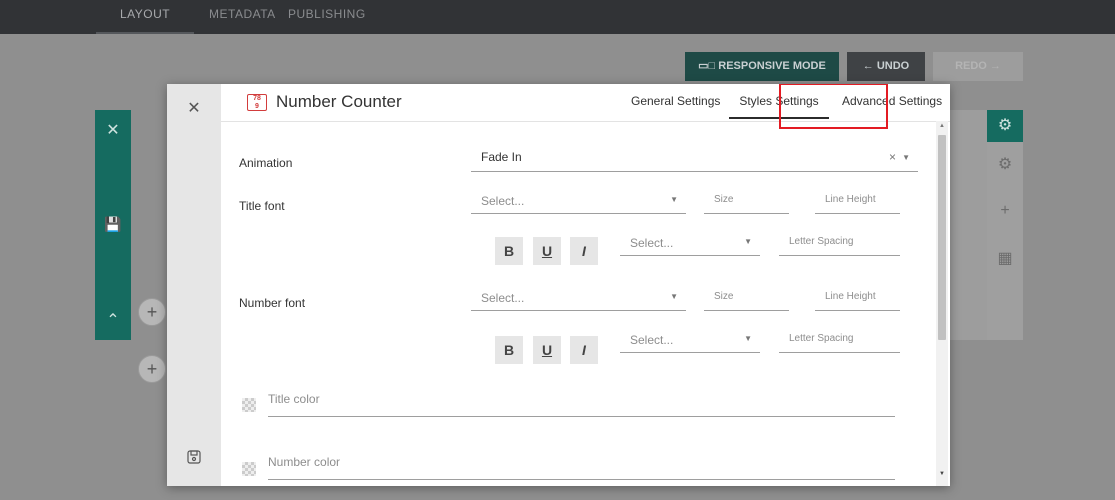 The width and height of the screenshot is (1115, 500). Describe the element at coordinates (993, 66) in the screenshot. I see `arrow-right-icon: →` at that location.